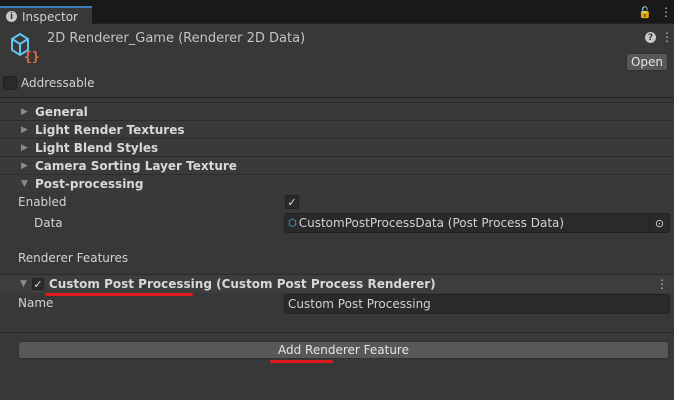  Describe the element at coordinates (659, 223) in the screenshot. I see `object-picker-icon: ⊙` at that location.